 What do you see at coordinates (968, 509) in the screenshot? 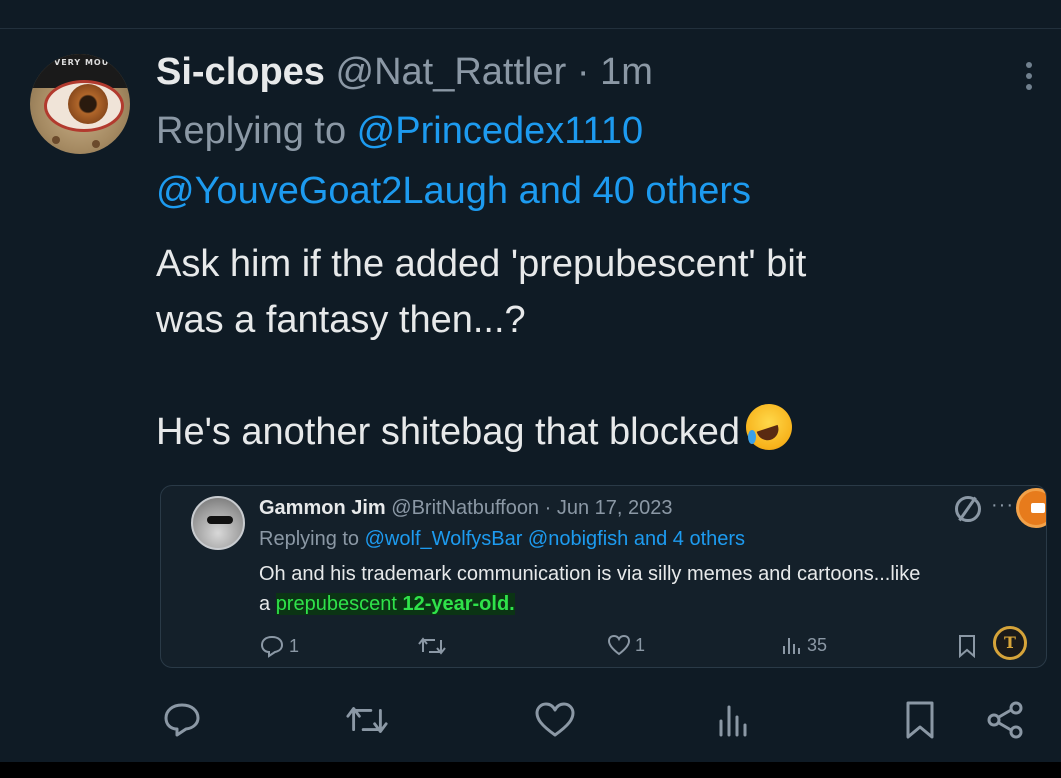
I see `grok-icon` at bounding box center [968, 509].